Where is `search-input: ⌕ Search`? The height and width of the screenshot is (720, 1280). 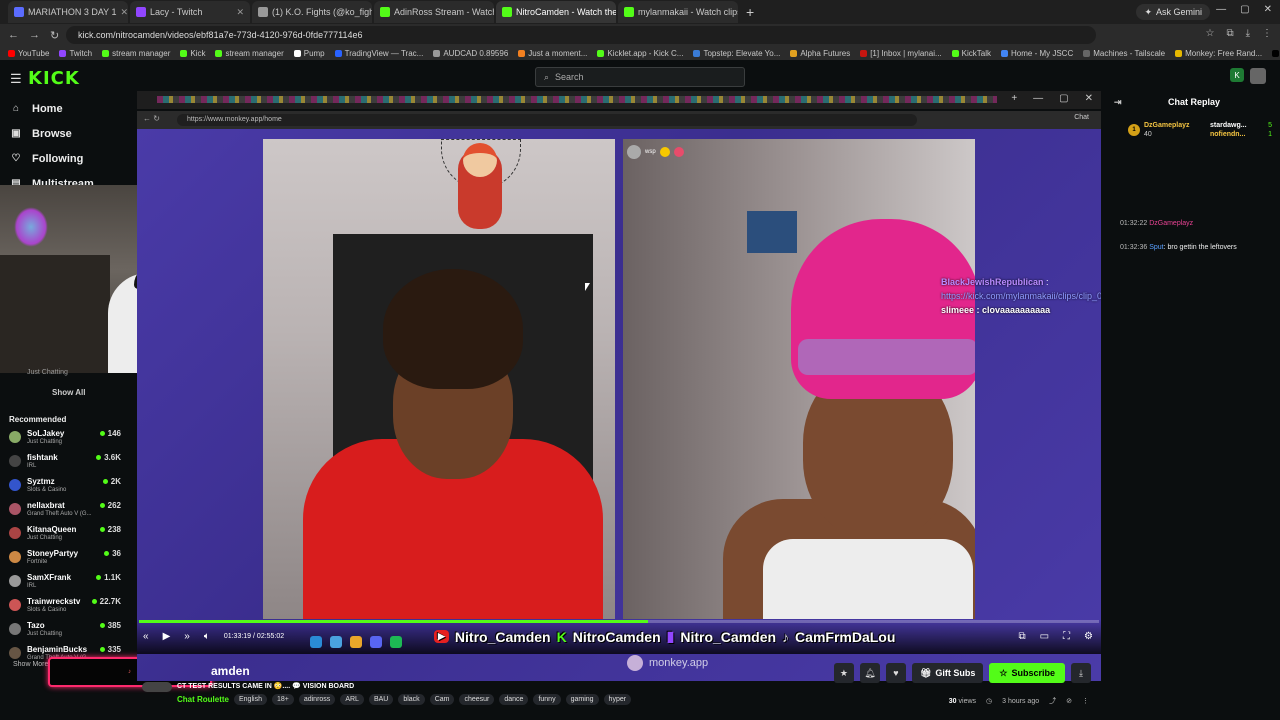
search-input: ⌕ Search is located at coordinates (640, 77).